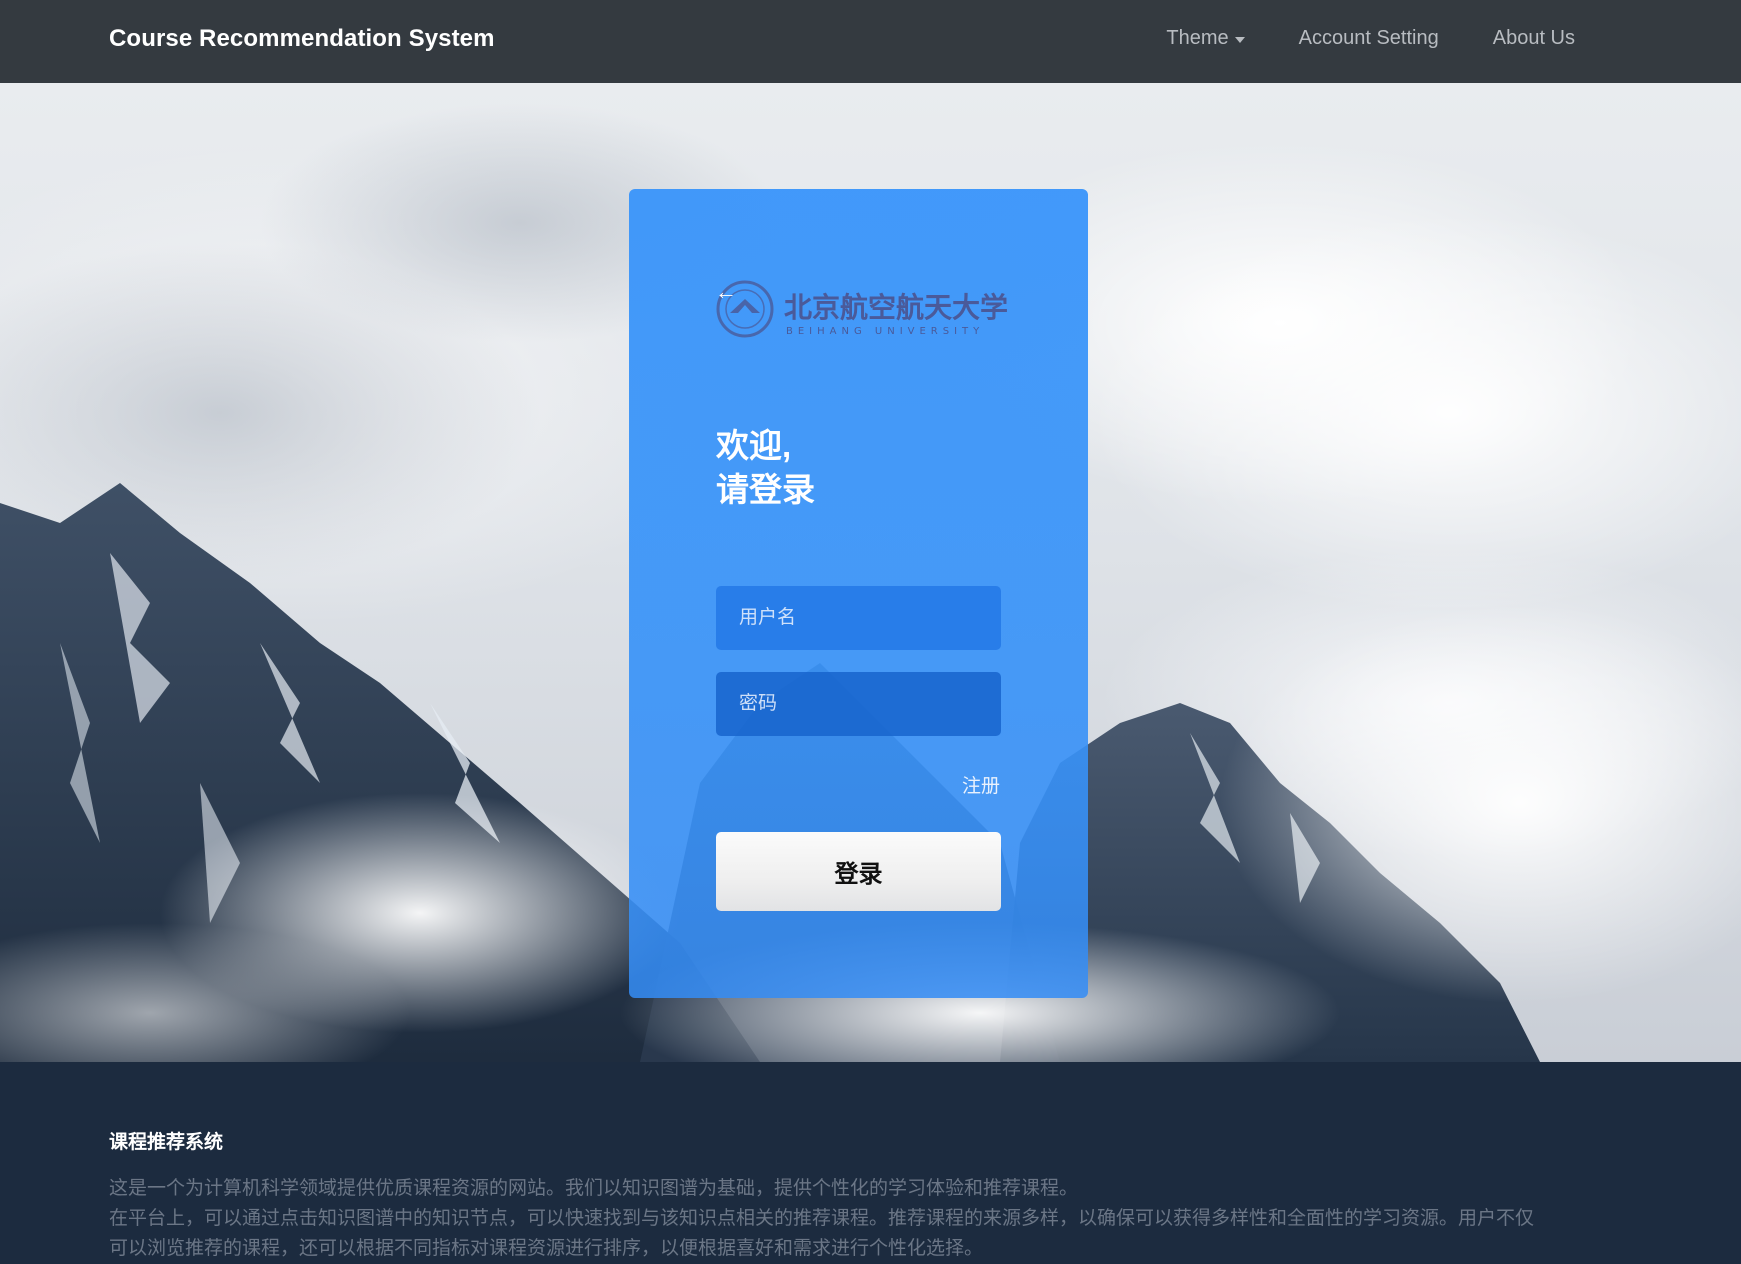 The image size is (1741, 1264). I want to click on password-input, so click(858, 704).